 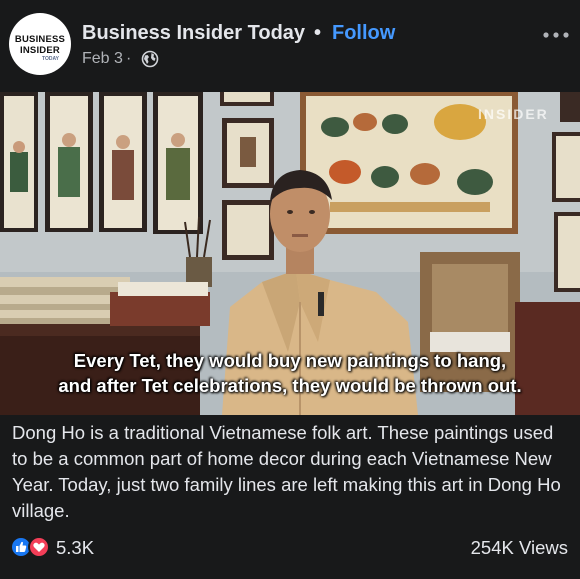 I want to click on avatar-logo-line2: INSIDER, so click(x=40, y=50).